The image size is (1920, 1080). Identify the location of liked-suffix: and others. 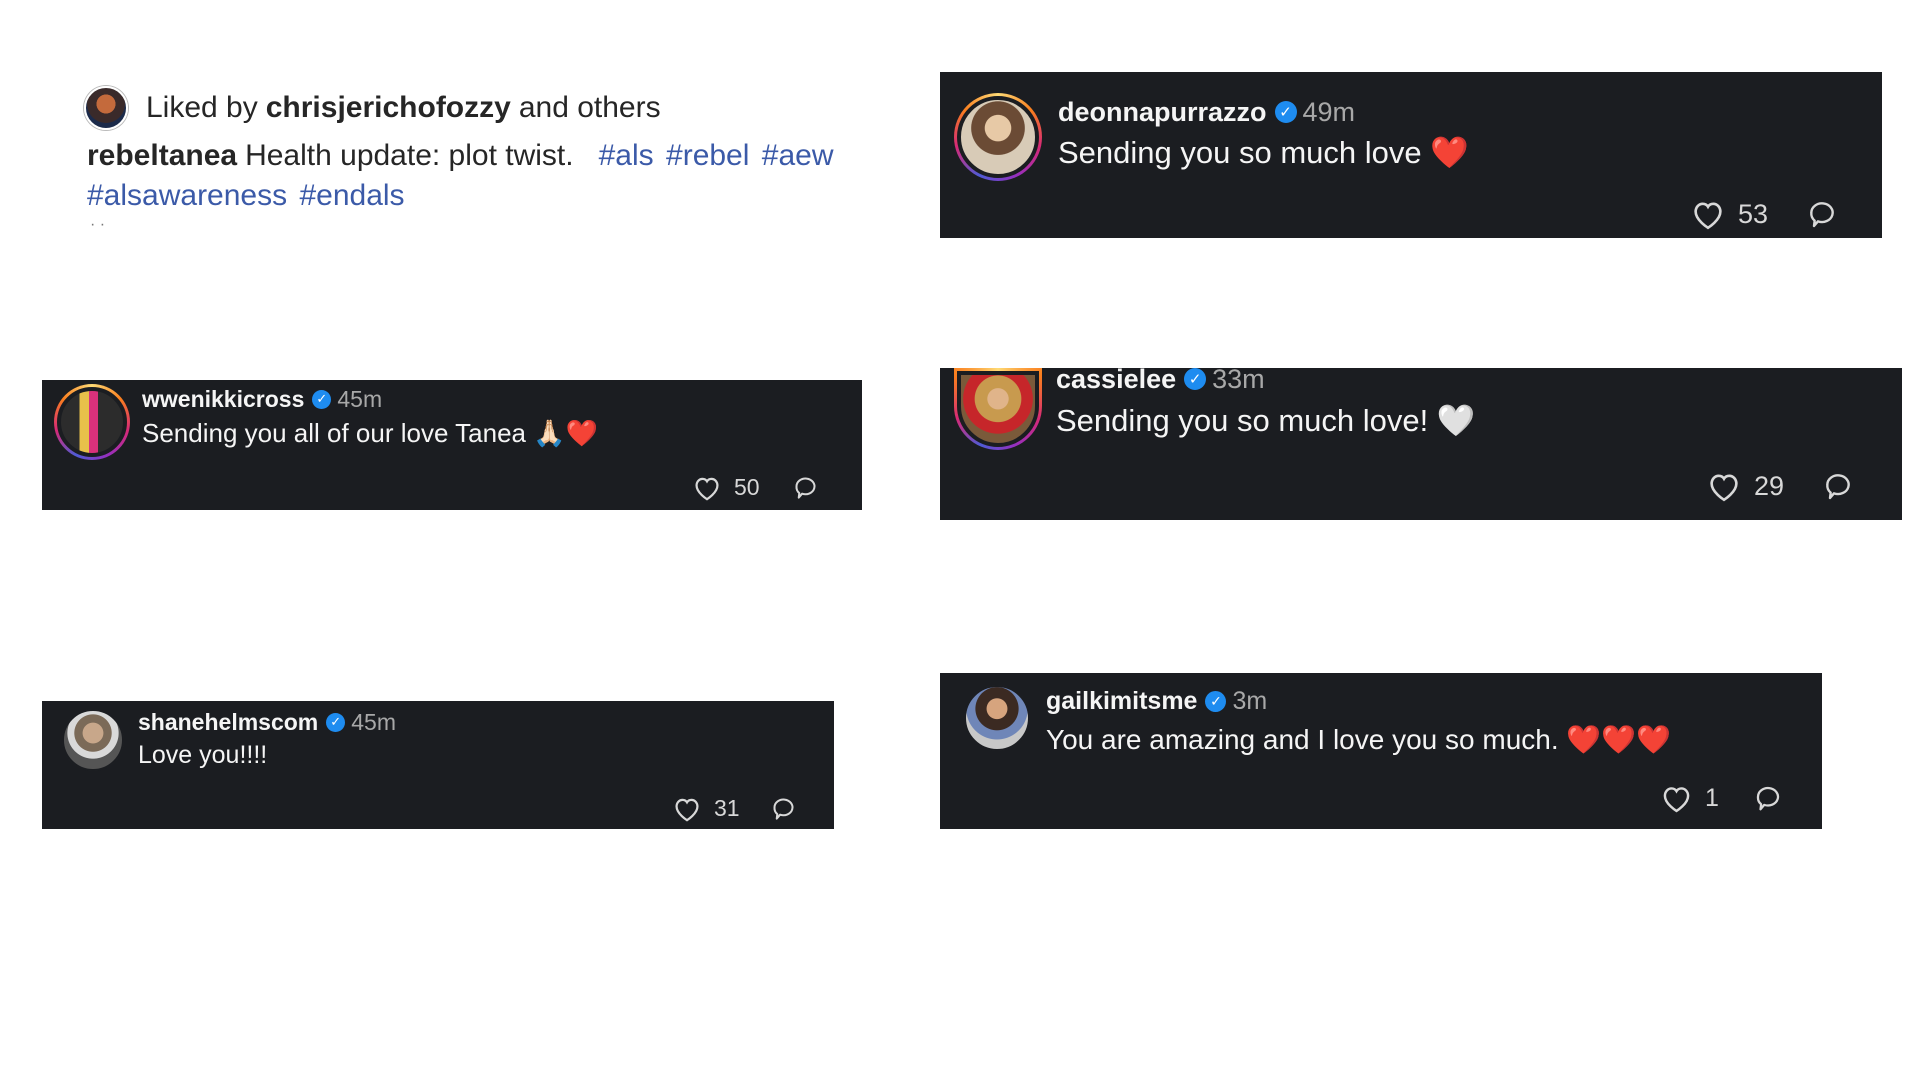
(590, 108).